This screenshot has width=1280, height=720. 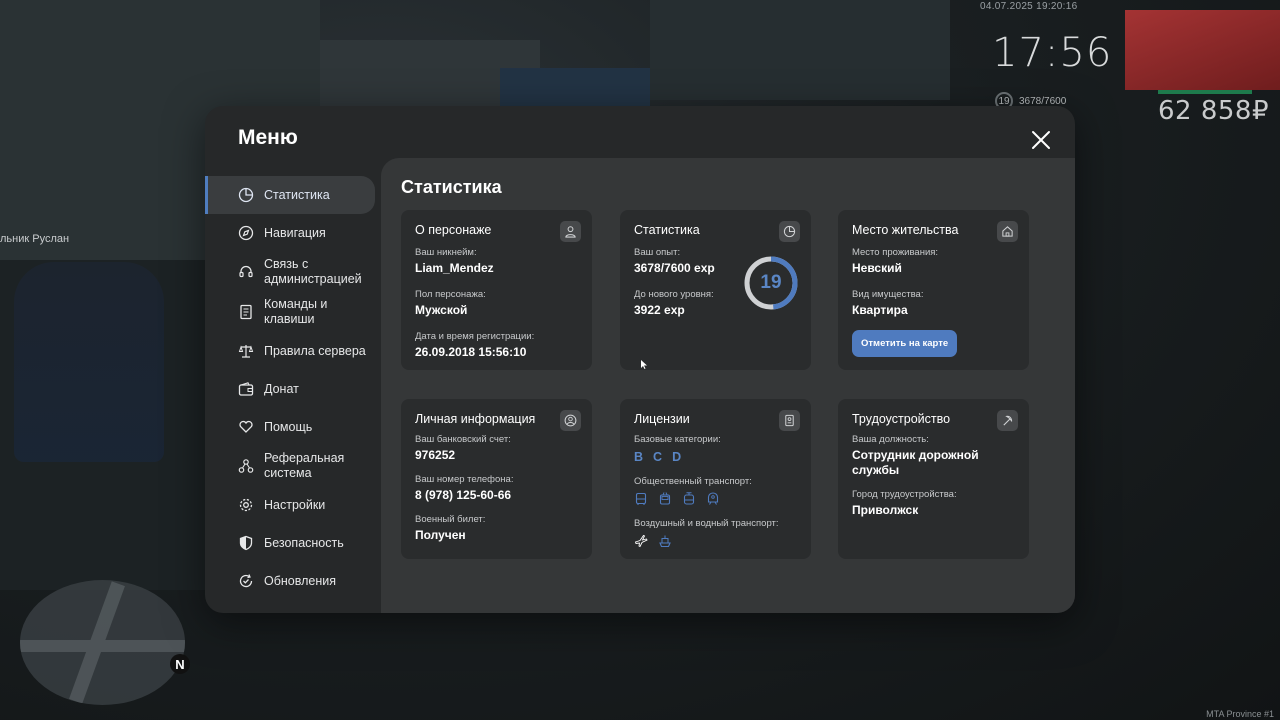 I want to click on level-number: 19, so click(x=771, y=282).